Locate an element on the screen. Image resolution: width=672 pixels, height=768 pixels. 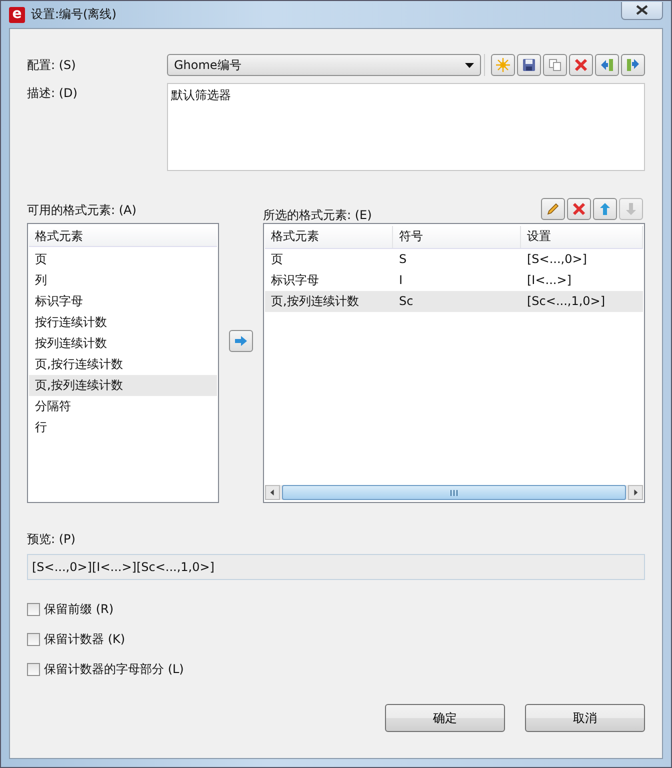
table-cell-text: 页,按列连续计数 is located at coordinates (315, 301).